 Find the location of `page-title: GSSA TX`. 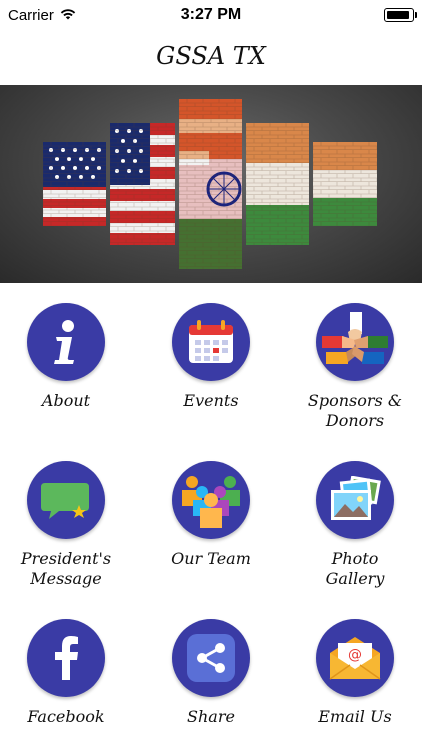

page-title: GSSA TX is located at coordinates (211, 56).